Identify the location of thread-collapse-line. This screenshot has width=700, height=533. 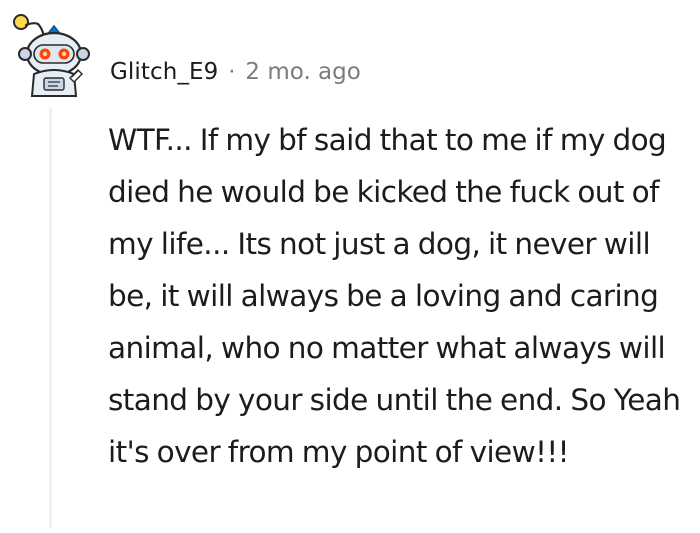
(50, 318).